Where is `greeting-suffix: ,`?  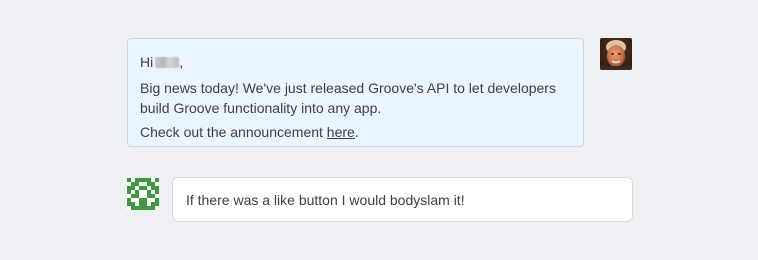
greeting-suffix: , is located at coordinates (181, 62).